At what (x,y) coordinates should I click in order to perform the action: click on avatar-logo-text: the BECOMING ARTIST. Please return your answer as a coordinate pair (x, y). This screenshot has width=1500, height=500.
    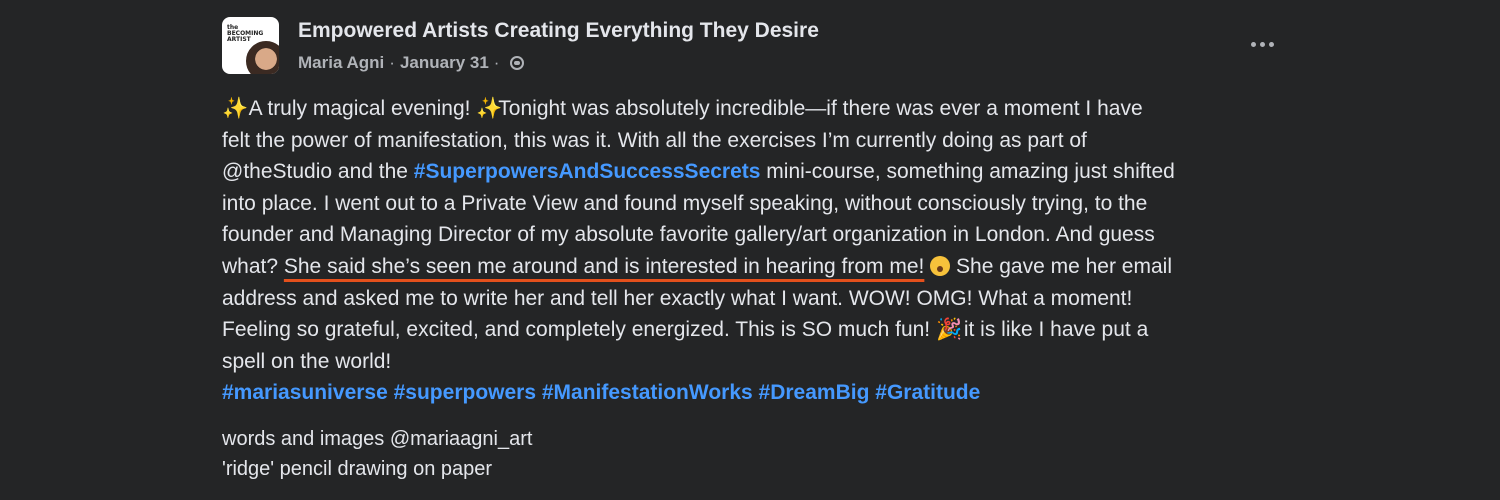
    Looking at the image, I should click on (245, 33).